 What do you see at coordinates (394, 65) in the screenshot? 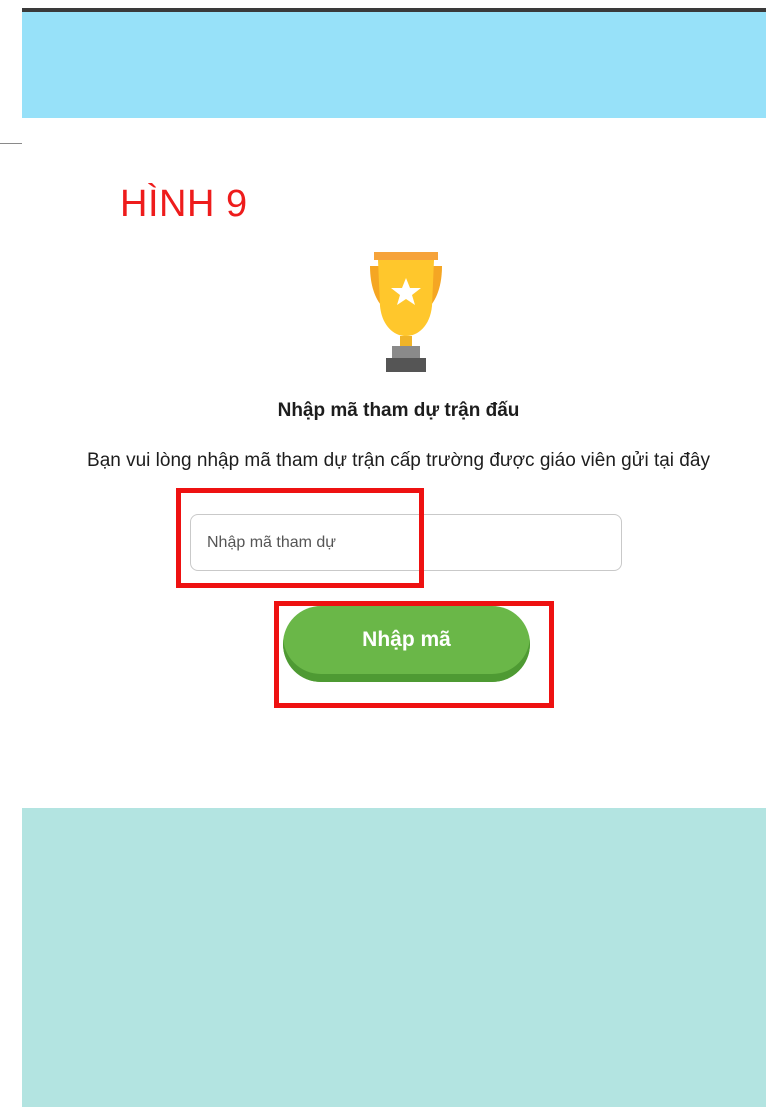
I see `top-banner` at bounding box center [394, 65].